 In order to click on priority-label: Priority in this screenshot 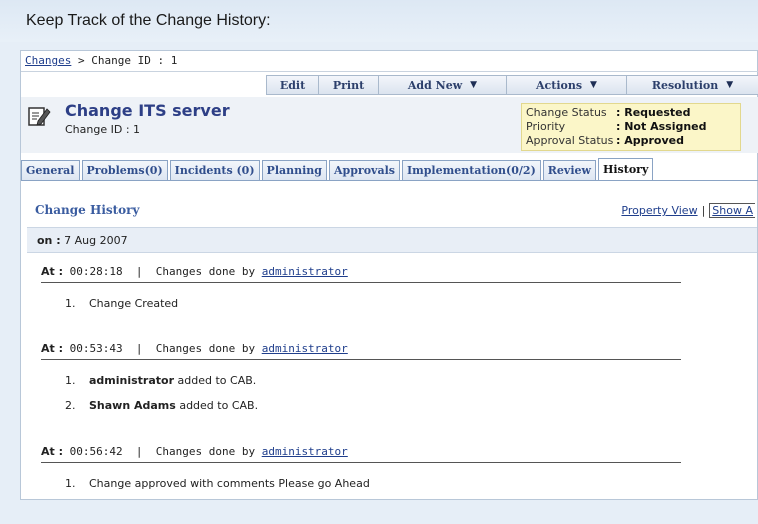, I will do `click(546, 126)`.